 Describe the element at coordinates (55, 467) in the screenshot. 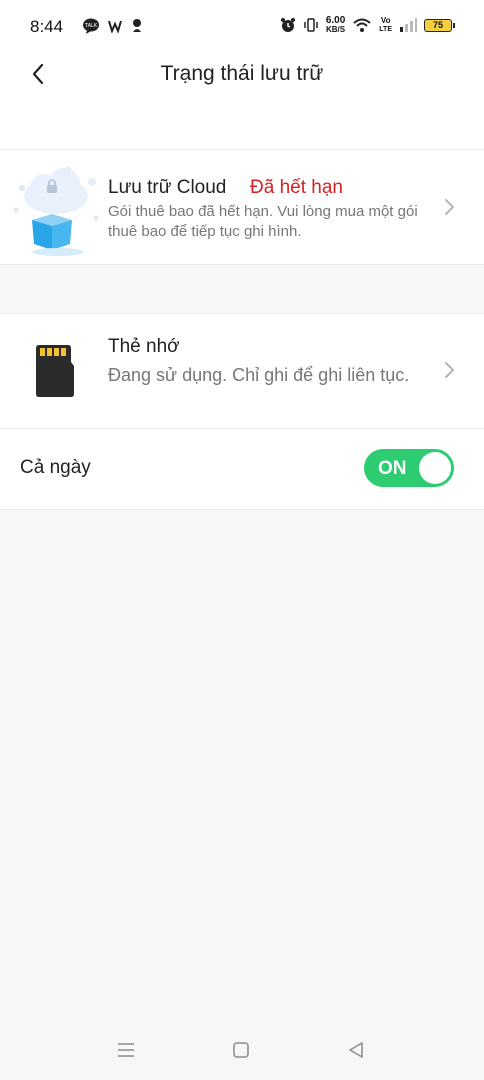

I see `all-day-label: Cả ngày` at that location.